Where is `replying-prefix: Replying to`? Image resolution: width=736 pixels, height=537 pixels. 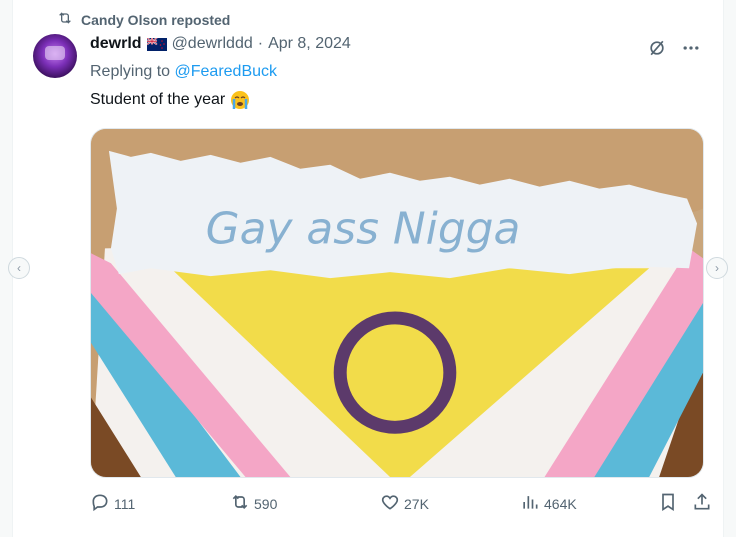
replying-prefix: Replying to is located at coordinates (130, 71).